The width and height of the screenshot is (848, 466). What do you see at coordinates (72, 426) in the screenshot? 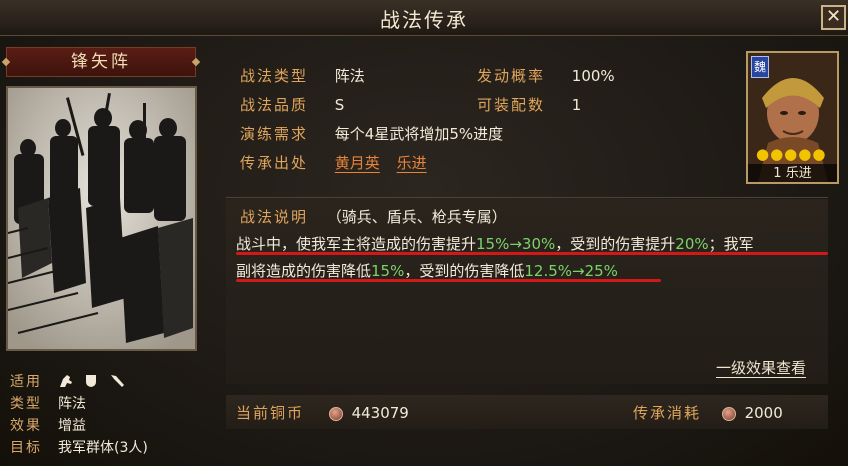
I see `info-value: 增益` at bounding box center [72, 426].